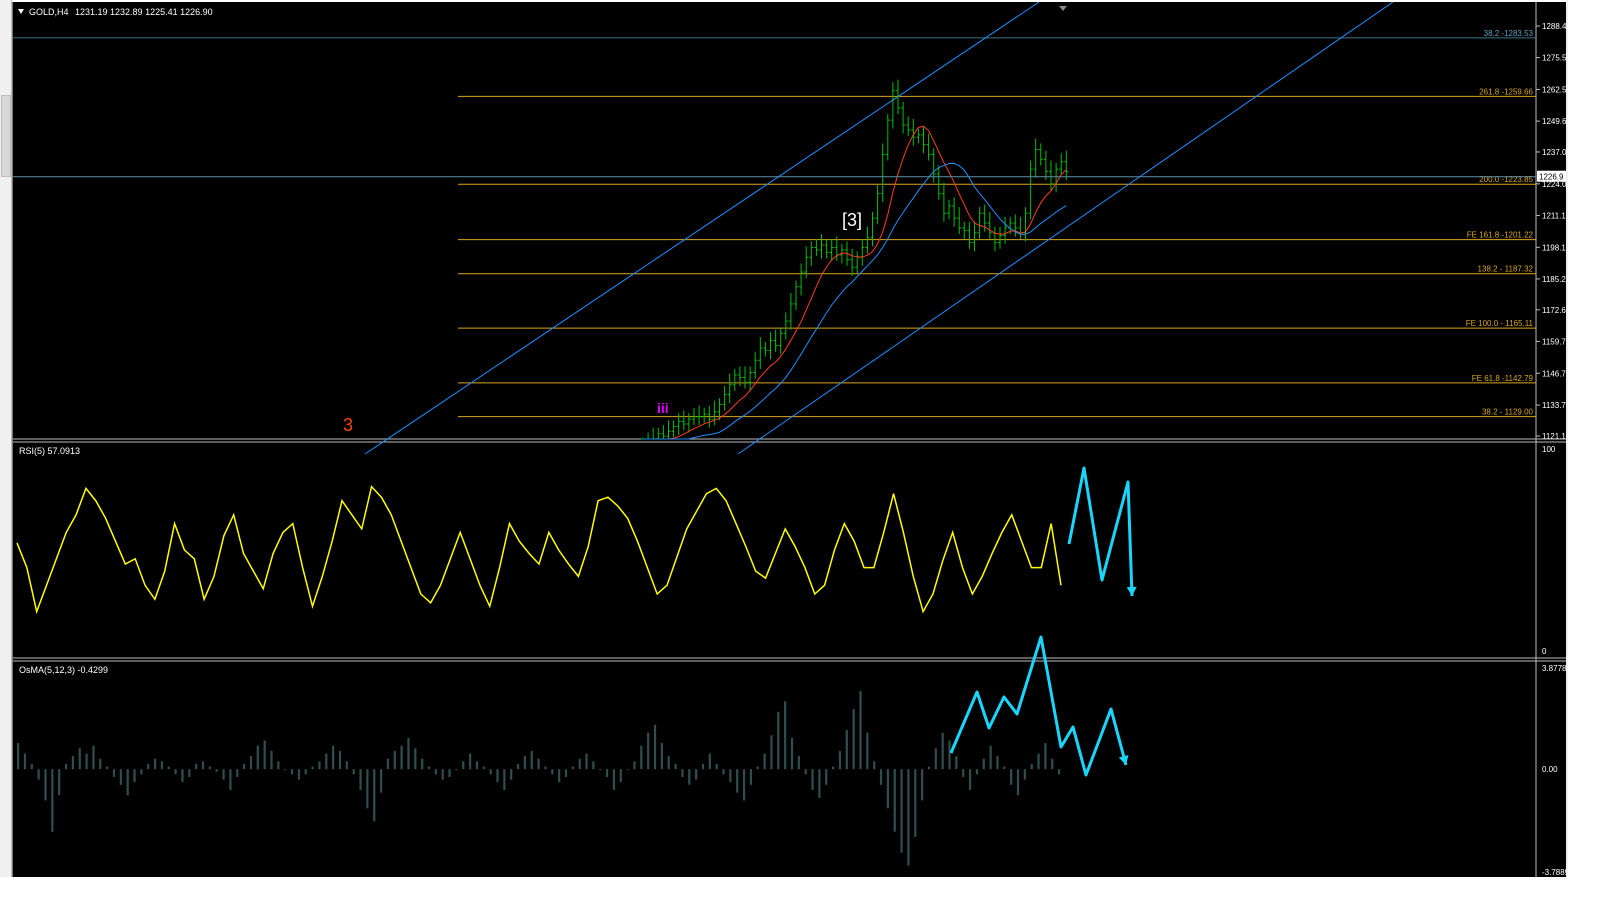  Describe the element at coordinates (21, 11) in the screenshot. I see `chart-menu-triangle-icon` at that location.